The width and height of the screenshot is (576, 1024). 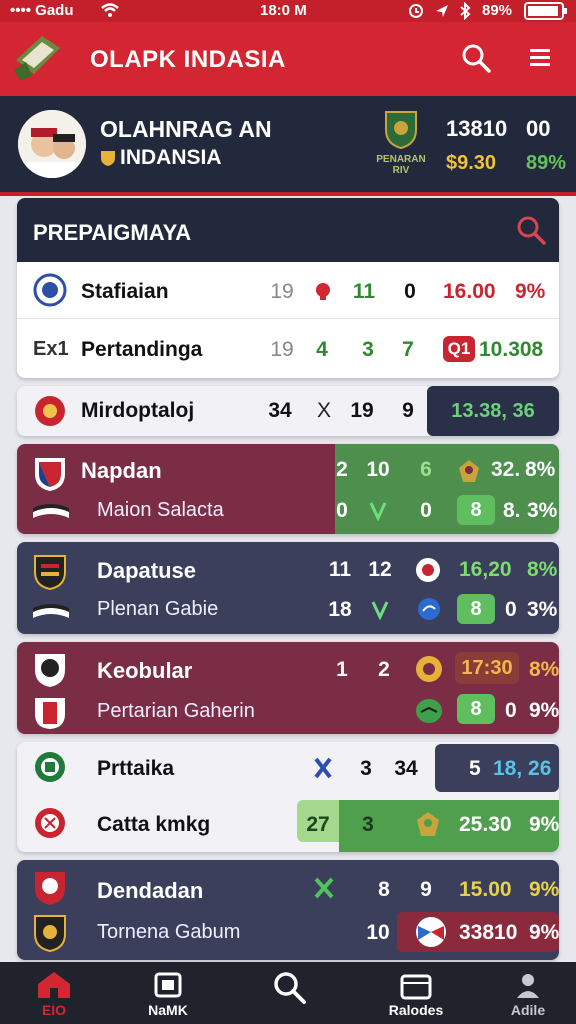 I want to click on tab-label: EIO, so click(x=54, y=1010).